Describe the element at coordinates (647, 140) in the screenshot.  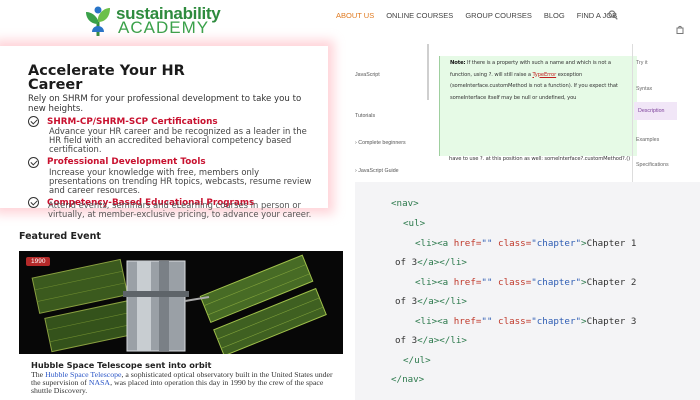
I see `toc-item: Examples` at that location.